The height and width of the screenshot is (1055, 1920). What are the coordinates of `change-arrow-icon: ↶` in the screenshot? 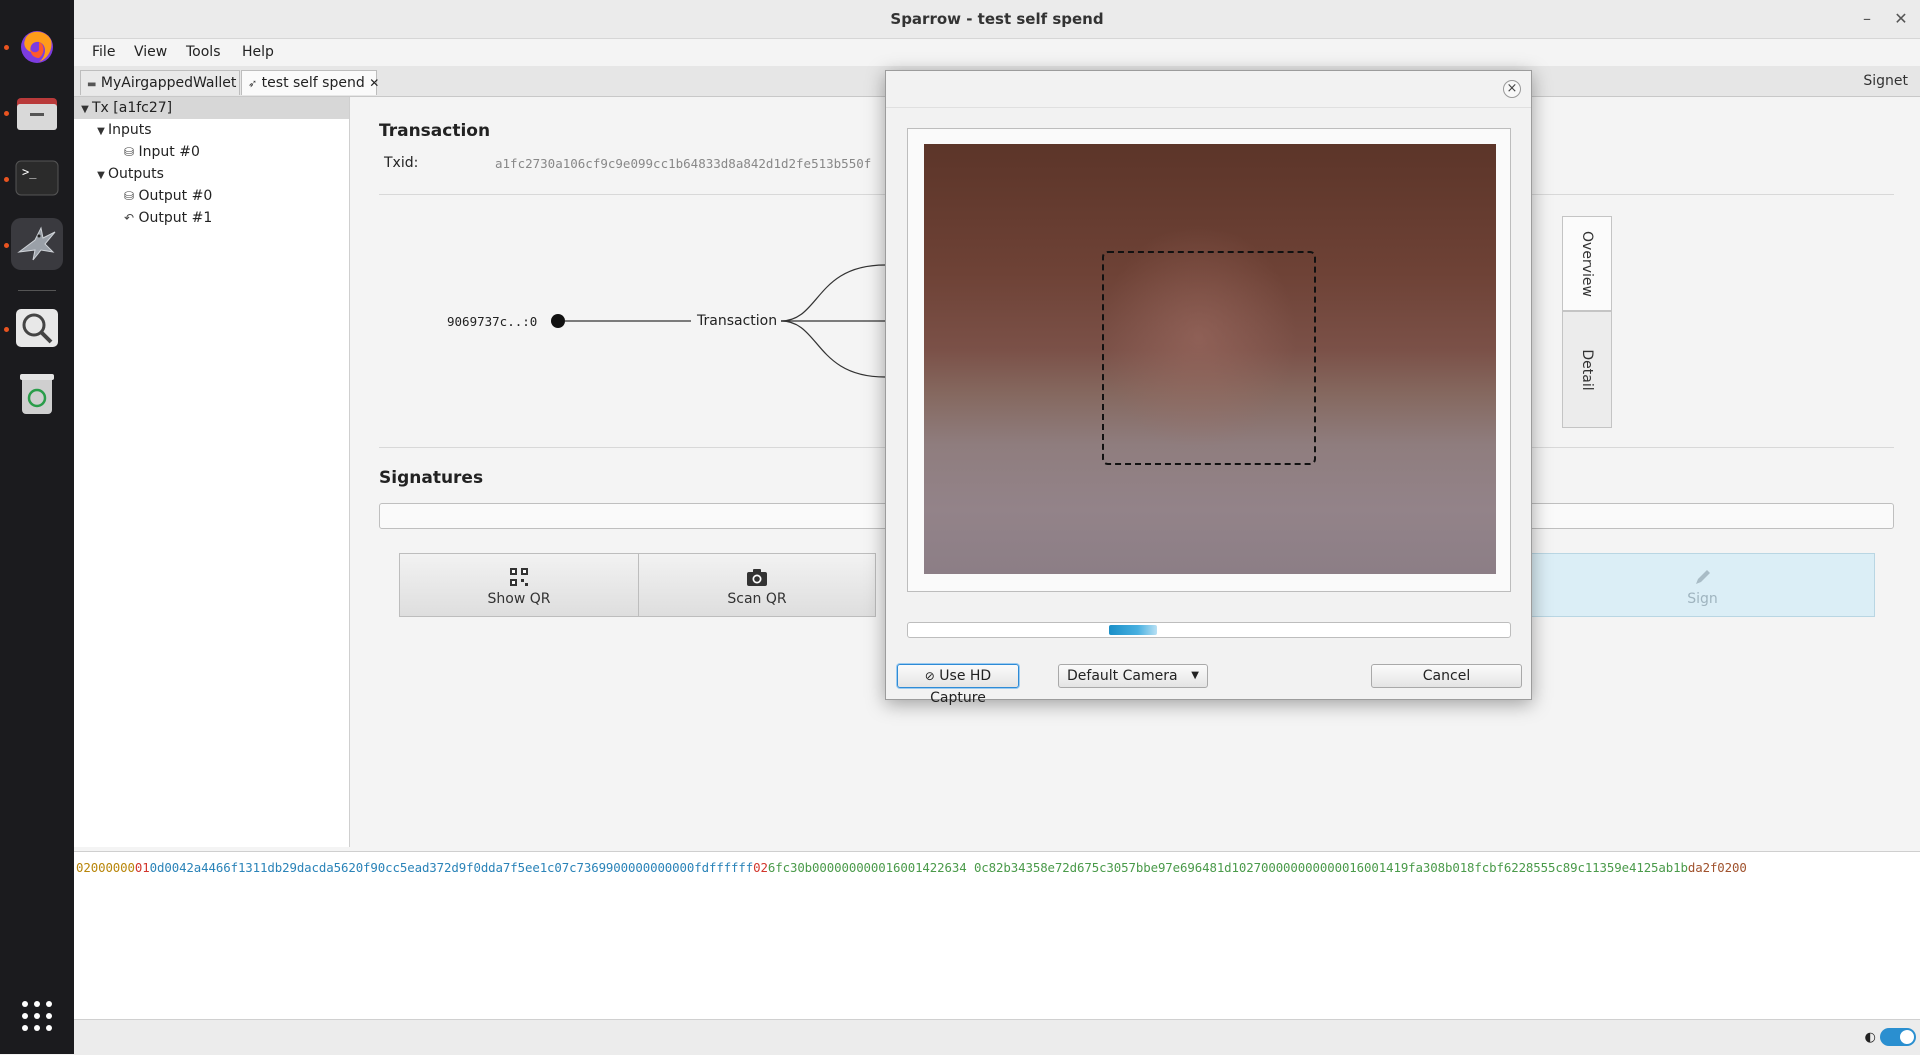 It's located at (129, 218).